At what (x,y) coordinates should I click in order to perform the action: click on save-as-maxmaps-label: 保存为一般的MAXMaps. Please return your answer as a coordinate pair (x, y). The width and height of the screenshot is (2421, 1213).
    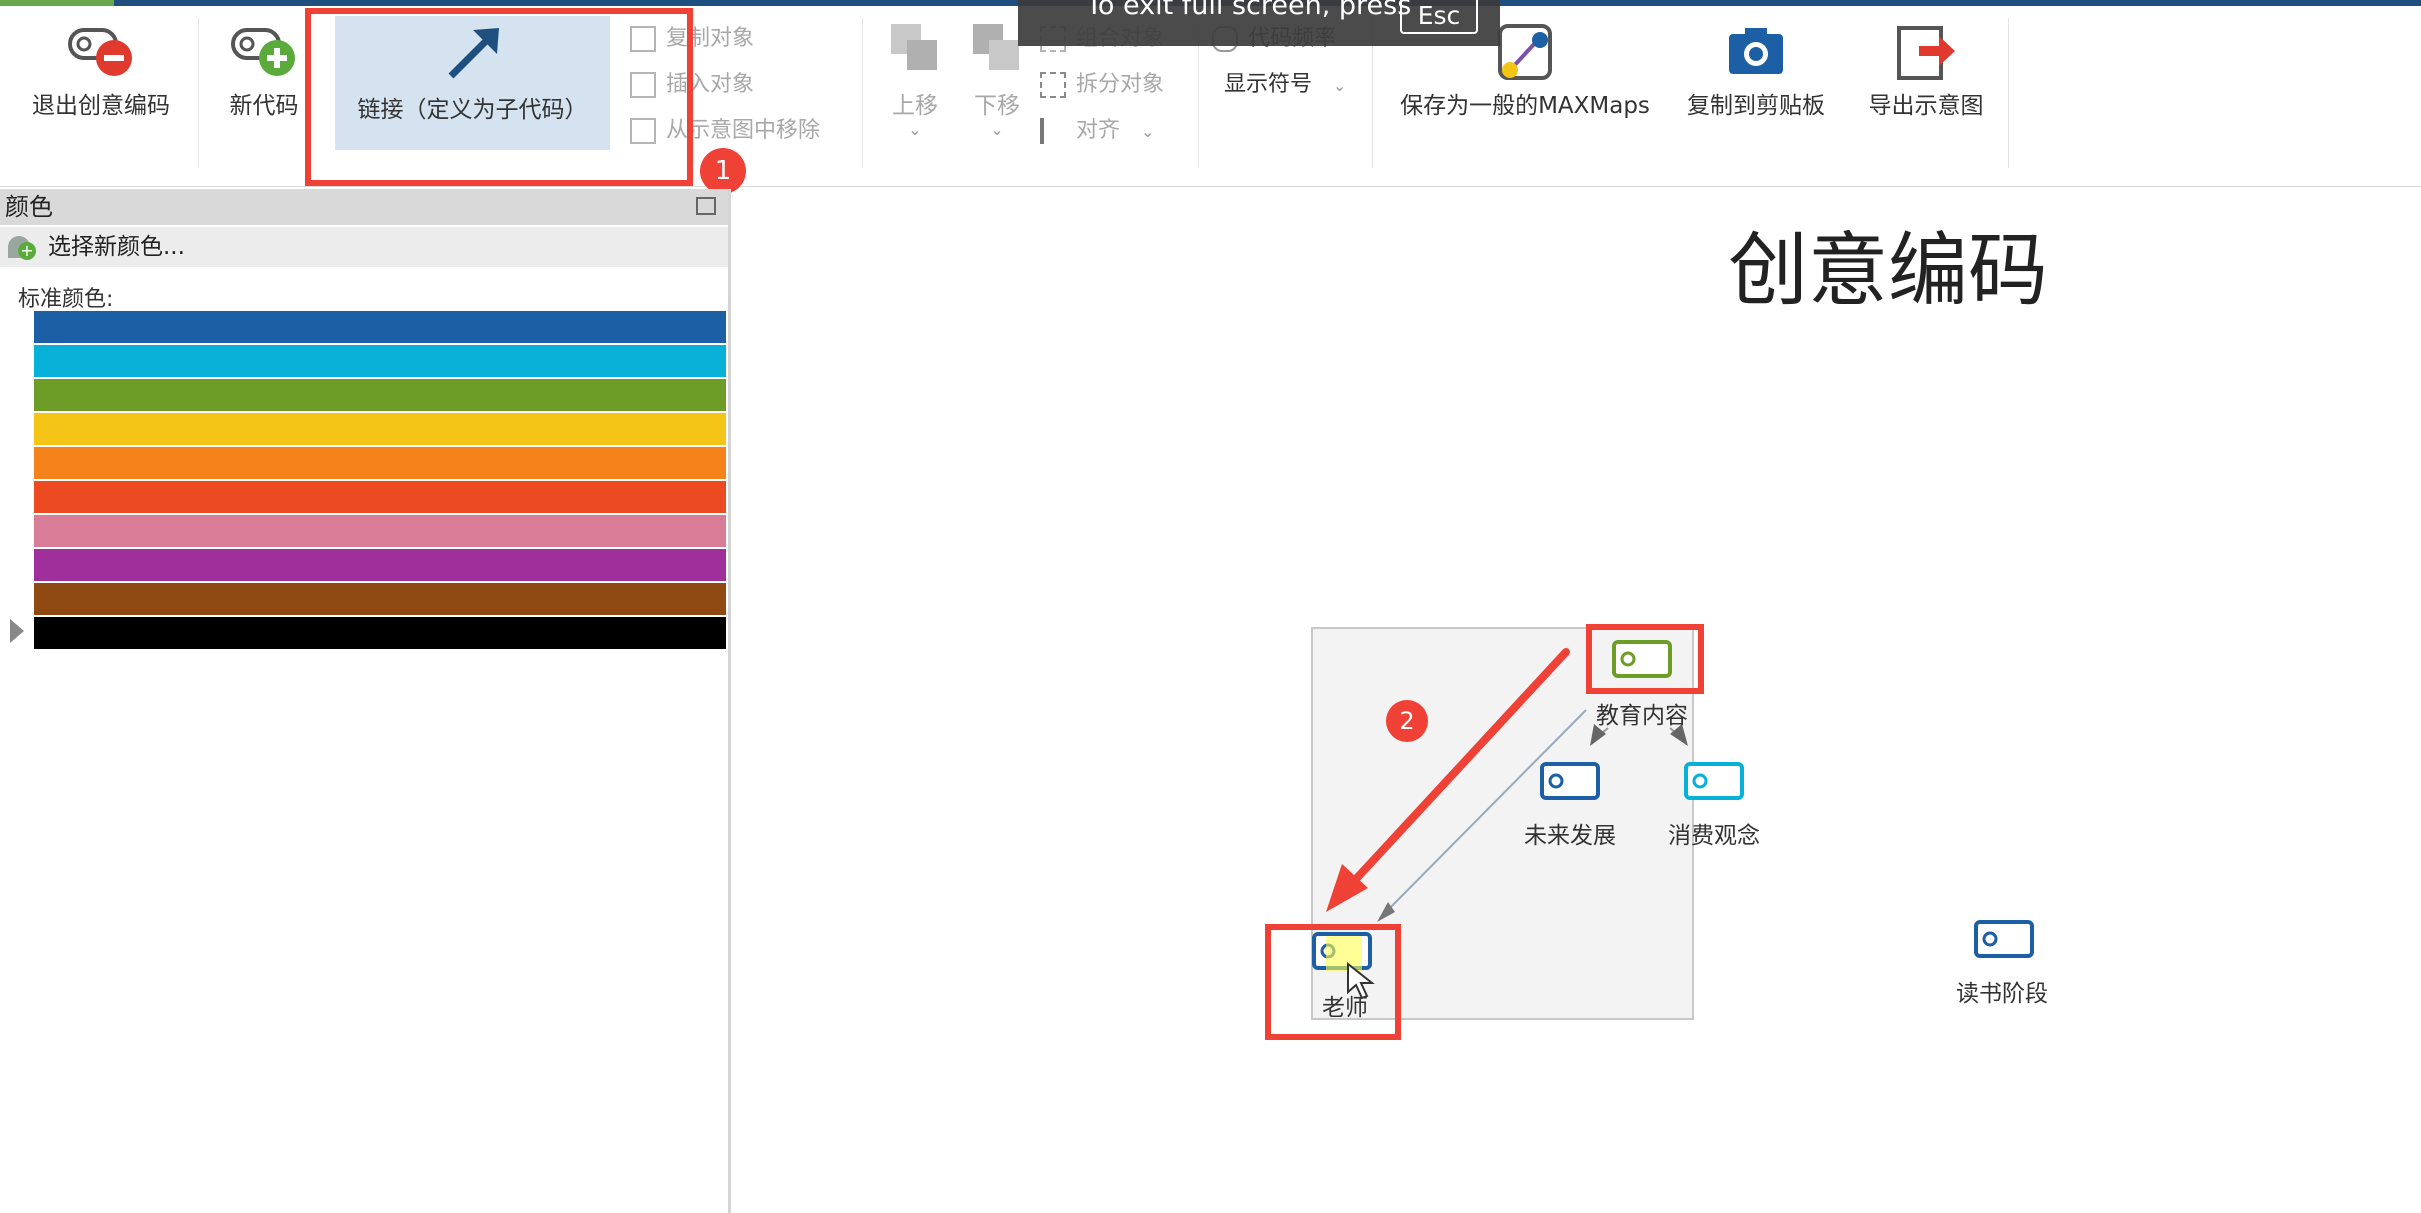
    Looking at the image, I should click on (1525, 106).